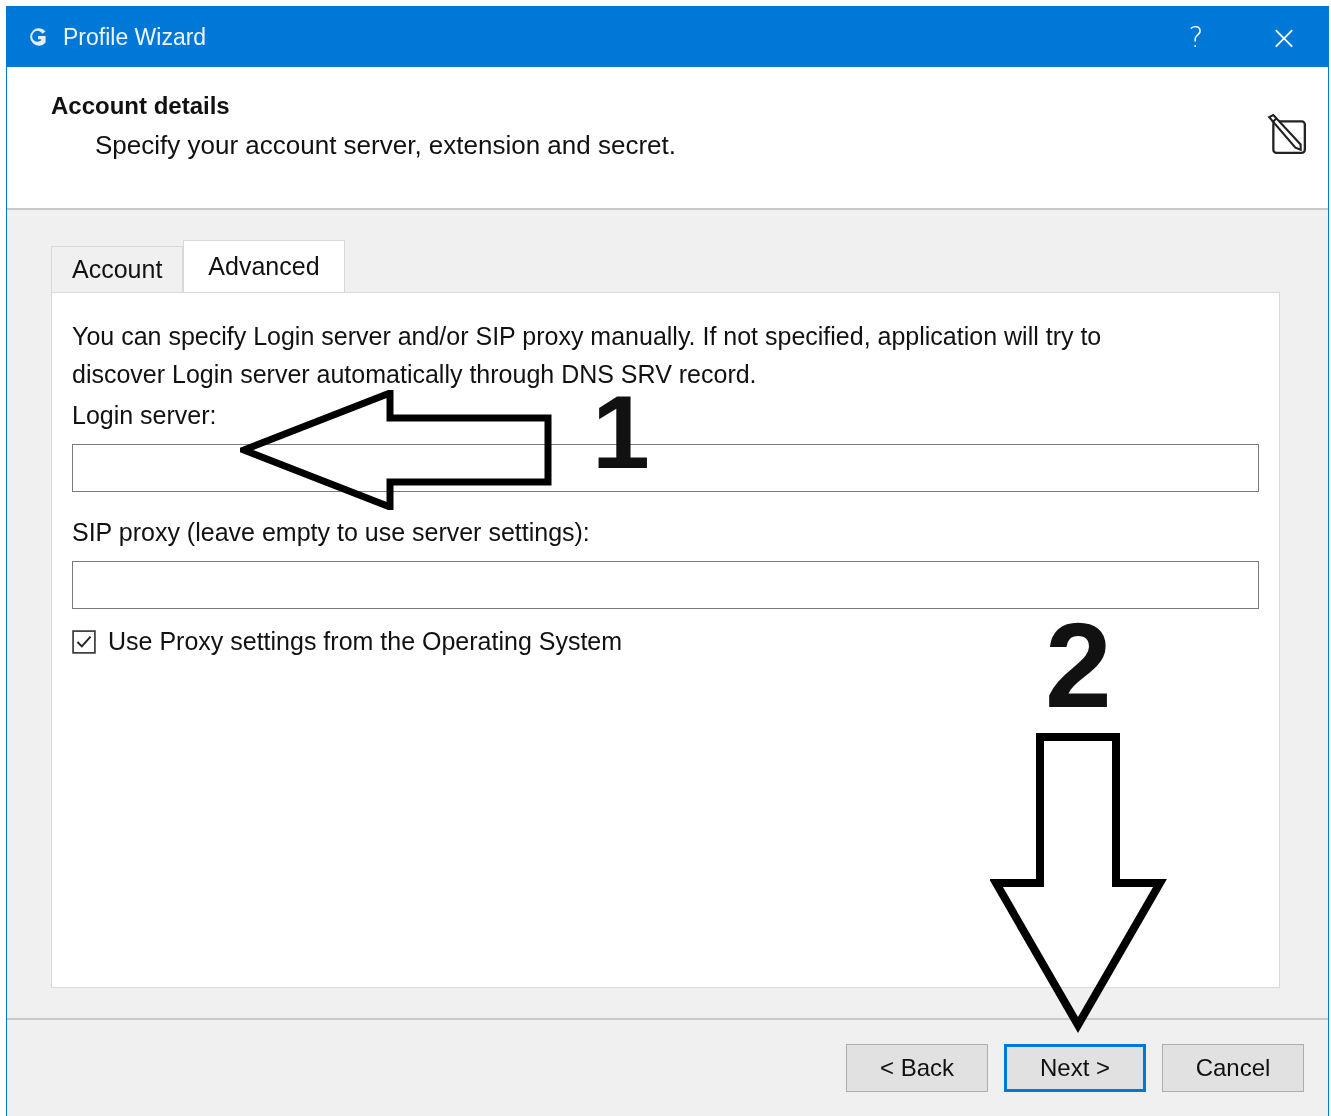  Describe the element at coordinates (117, 269) in the screenshot. I see `tab: Account` at that location.